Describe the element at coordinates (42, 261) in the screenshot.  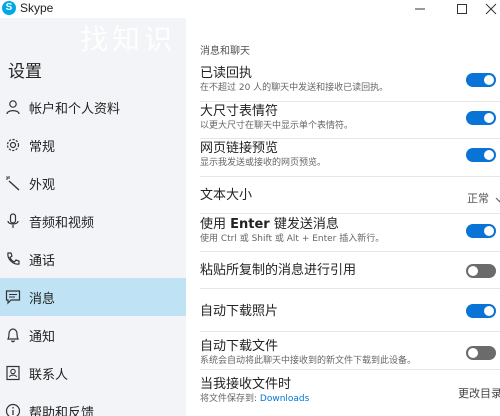
I see `sidebar-item-label: 通话` at that location.